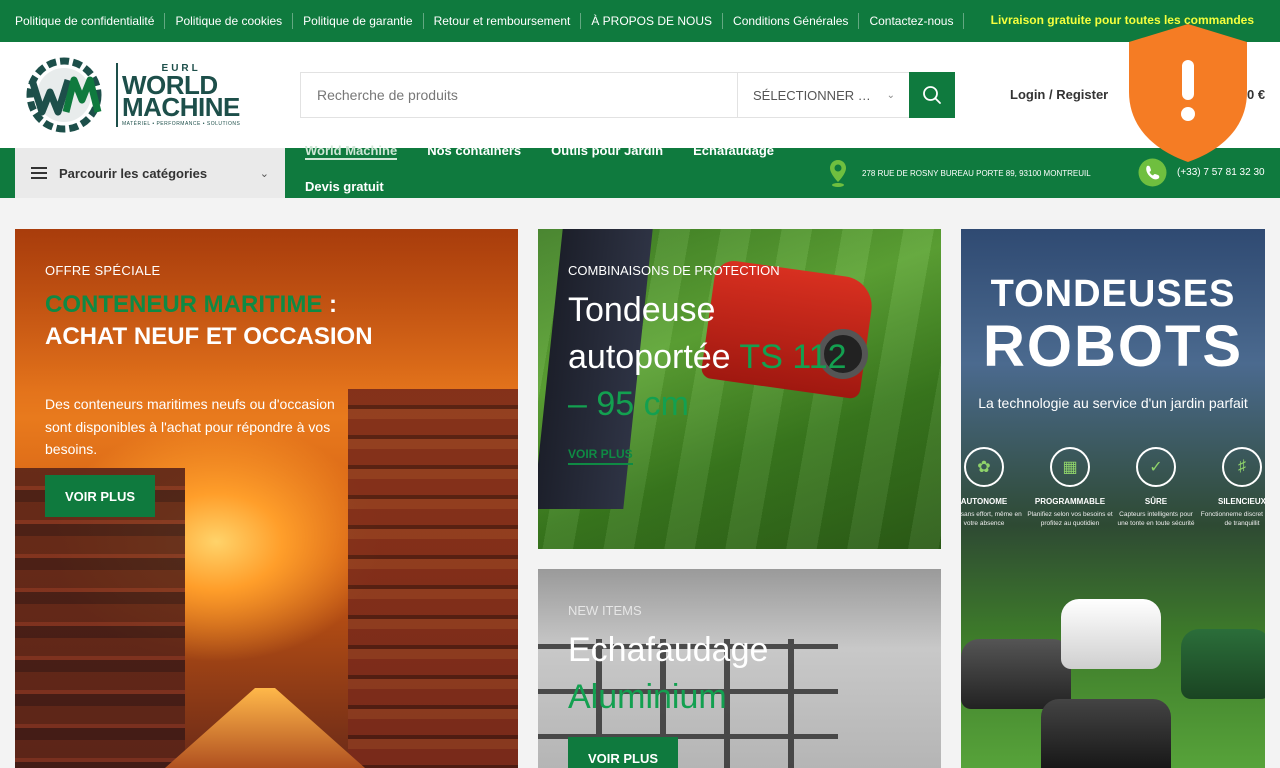 This screenshot has width=1280, height=768. What do you see at coordinates (1156, 501) in the screenshot?
I see `feature-title: SÛRE` at bounding box center [1156, 501].